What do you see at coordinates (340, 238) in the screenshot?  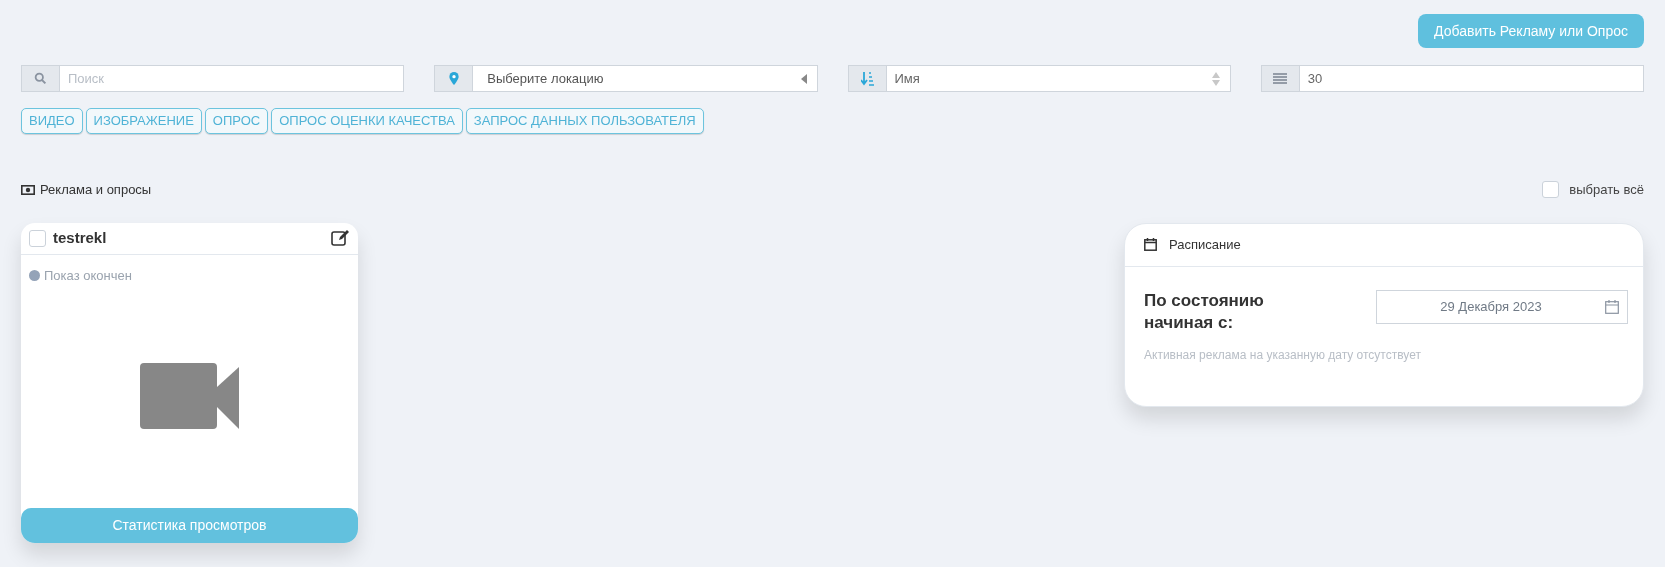 I see `edit-icon` at bounding box center [340, 238].